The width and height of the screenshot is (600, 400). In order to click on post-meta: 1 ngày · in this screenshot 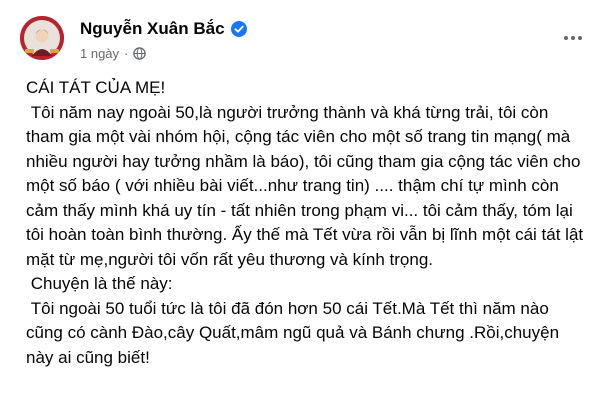, I will do `click(113, 53)`.